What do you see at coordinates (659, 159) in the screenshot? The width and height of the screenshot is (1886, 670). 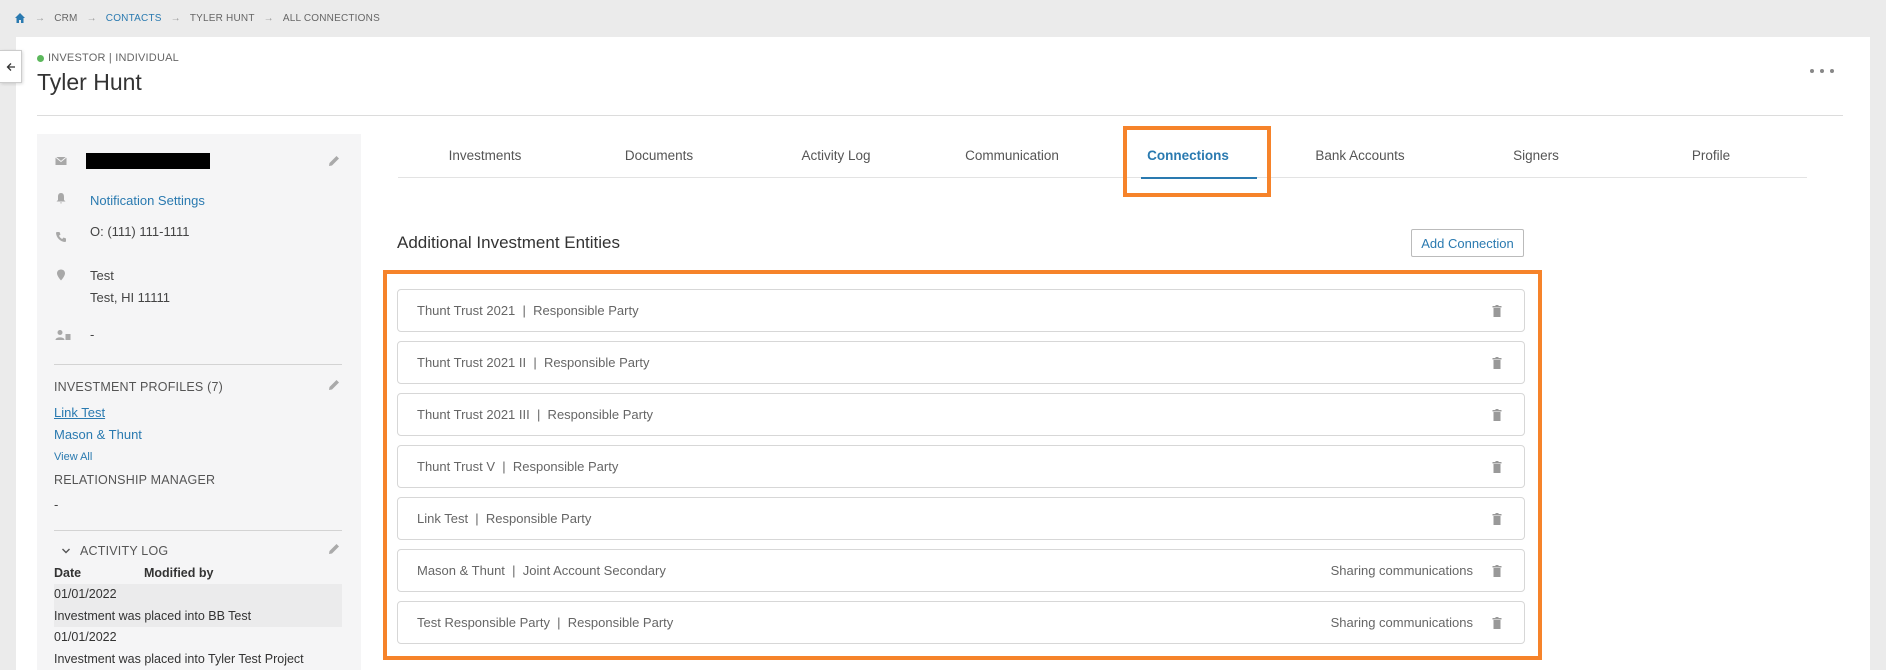 I see `tab-documents: Documents` at bounding box center [659, 159].